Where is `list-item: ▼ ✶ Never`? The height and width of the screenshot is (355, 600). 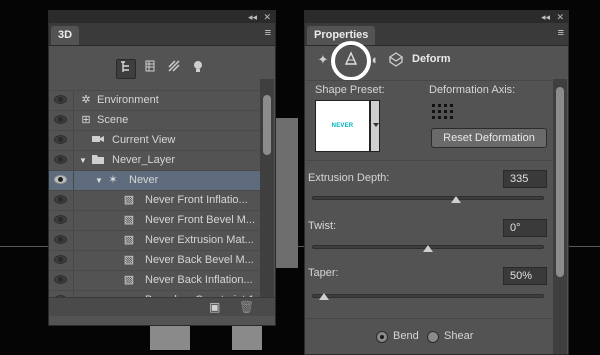
list-item: ▼ ✶ Never is located at coordinates (154, 180).